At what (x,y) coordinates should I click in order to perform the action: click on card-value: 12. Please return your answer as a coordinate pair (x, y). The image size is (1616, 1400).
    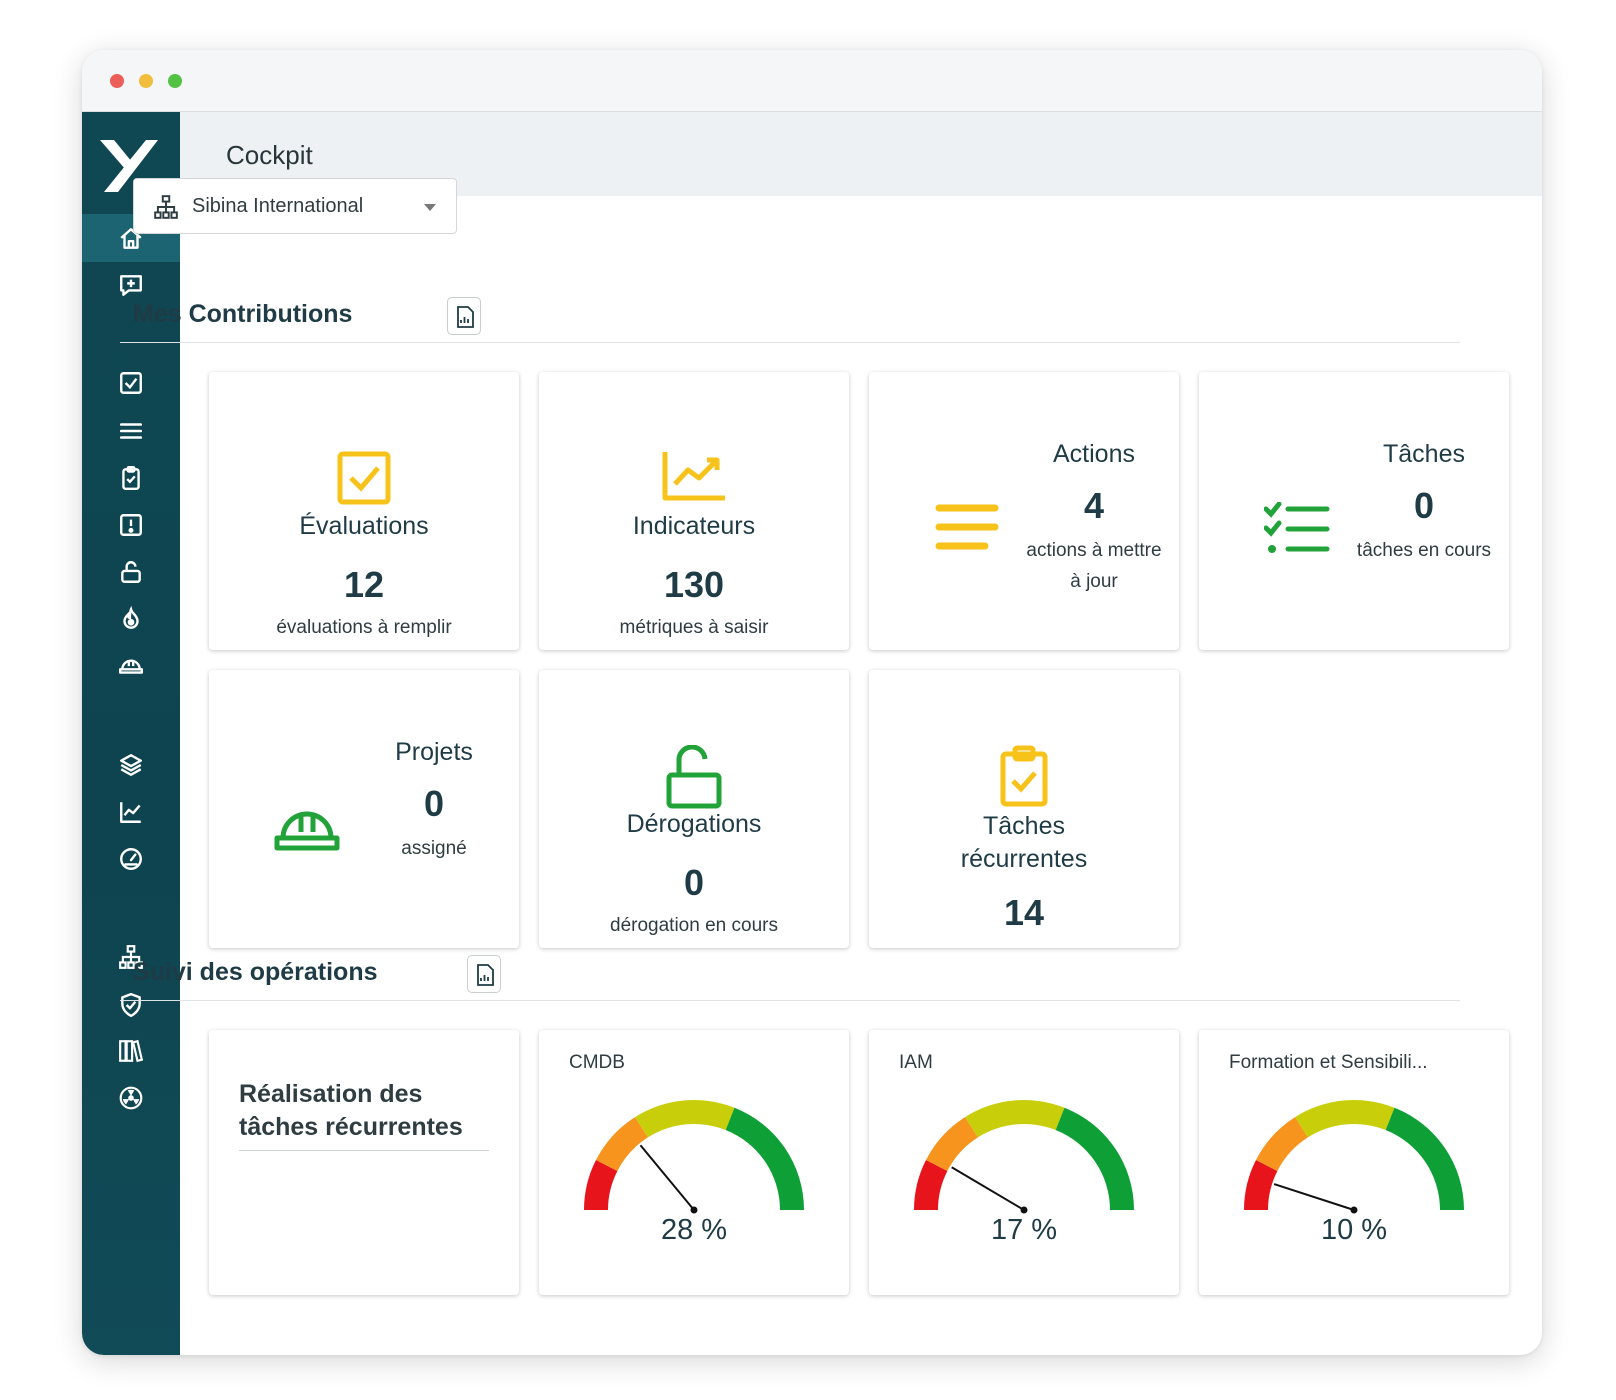
    Looking at the image, I should click on (364, 584).